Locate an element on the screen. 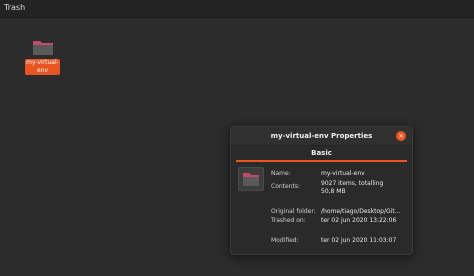 Image resolution: width=474 pixels, height=276 pixels. trash-item-label-line1: my-virtual- is located at coordinates (42, 62).